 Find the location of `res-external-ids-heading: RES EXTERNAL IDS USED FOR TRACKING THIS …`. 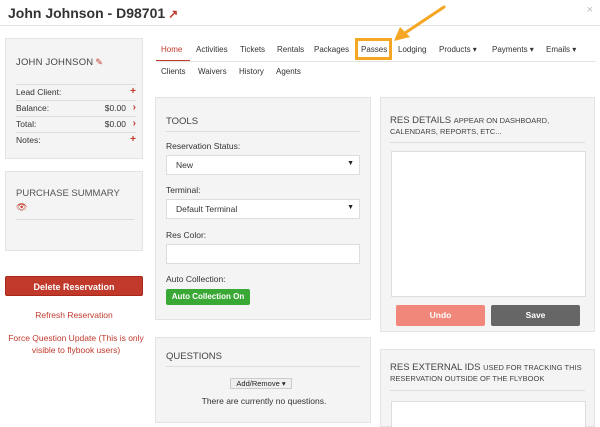

res-external-ids-heading: RES EXTERNAL IDS USED FOR TRACKING THIS … is located at coordinates (486, 372).